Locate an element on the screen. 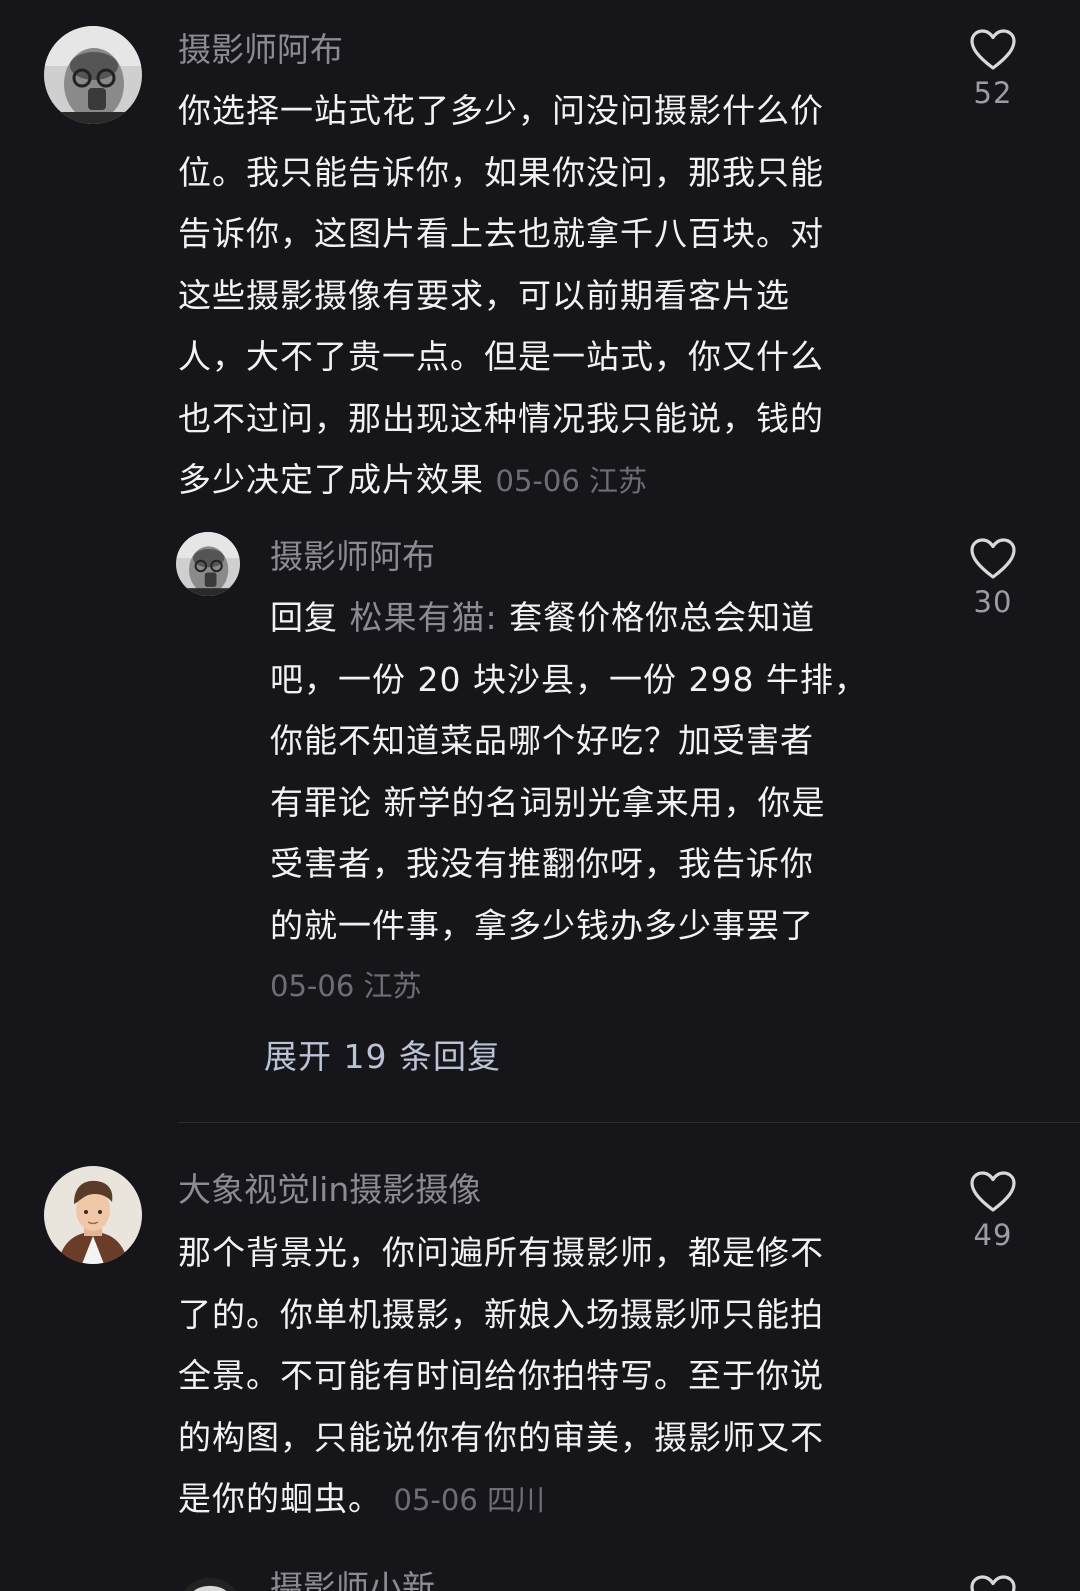 This screenshot has width=1080, height=1591. reply-line: 有罪论 新学的名词别光拿来用，你是 is located at coordinates (548, 802).